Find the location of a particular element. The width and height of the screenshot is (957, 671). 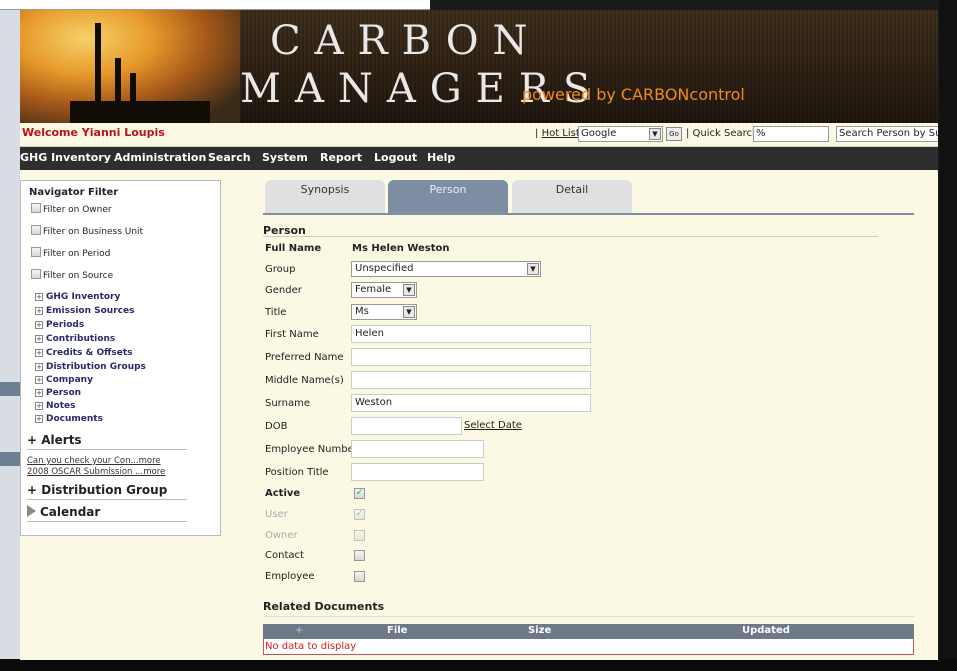

tree-contributions: + Contributions is located at coordinates (75, 339).